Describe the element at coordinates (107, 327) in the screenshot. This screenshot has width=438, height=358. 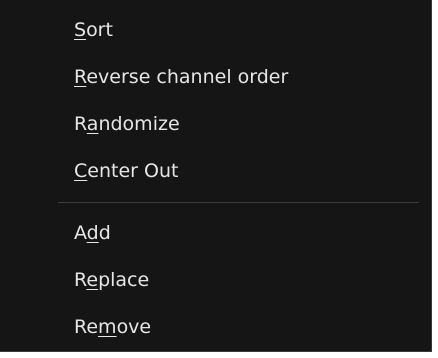
I see `menu-item-remove-accel: m` at that location.